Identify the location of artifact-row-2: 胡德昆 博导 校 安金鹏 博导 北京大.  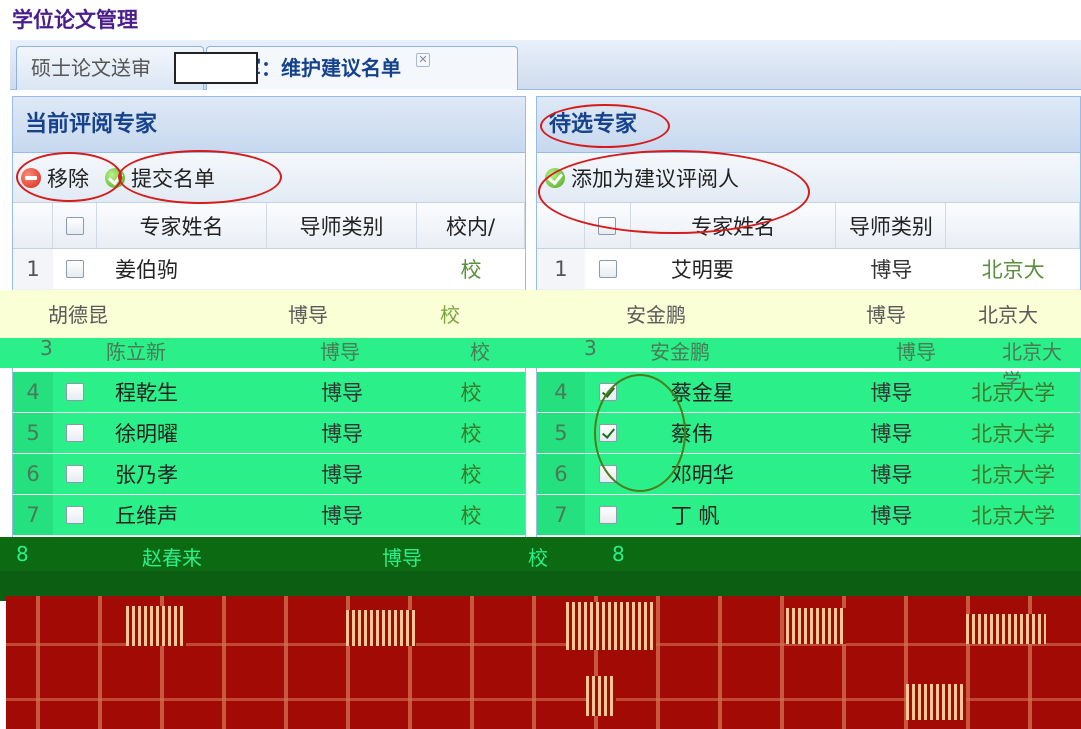
(540, 311).